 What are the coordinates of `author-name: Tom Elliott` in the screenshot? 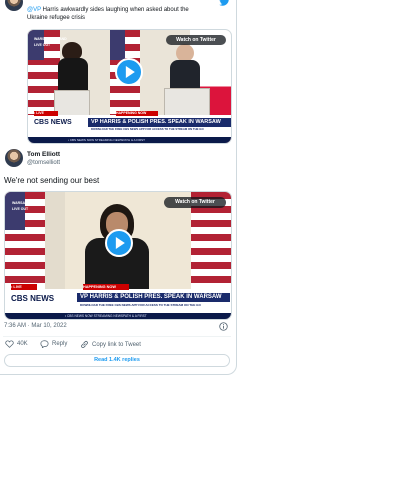 It's located at (43, 154).